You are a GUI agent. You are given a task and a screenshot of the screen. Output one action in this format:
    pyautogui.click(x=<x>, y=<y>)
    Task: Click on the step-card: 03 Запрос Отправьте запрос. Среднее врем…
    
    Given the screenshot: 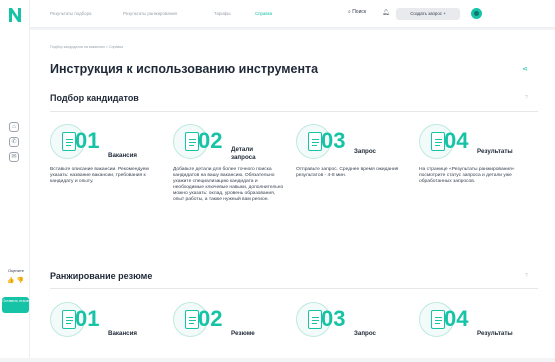 What is the action you would take?
    pyautogui.click(x=353, y=154)
    